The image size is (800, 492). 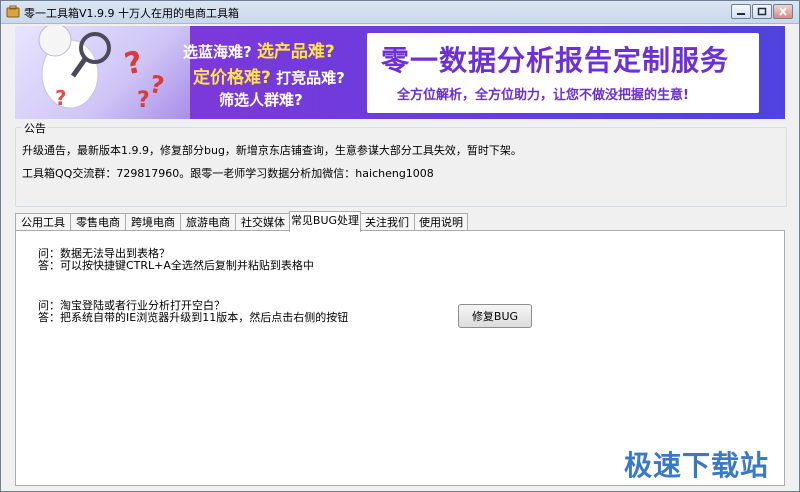 What do you see at coordinates (217, 52) in the screenshot?
I see `banner-line-1a: 选蓝海难?` at bounding box center [217, 52].